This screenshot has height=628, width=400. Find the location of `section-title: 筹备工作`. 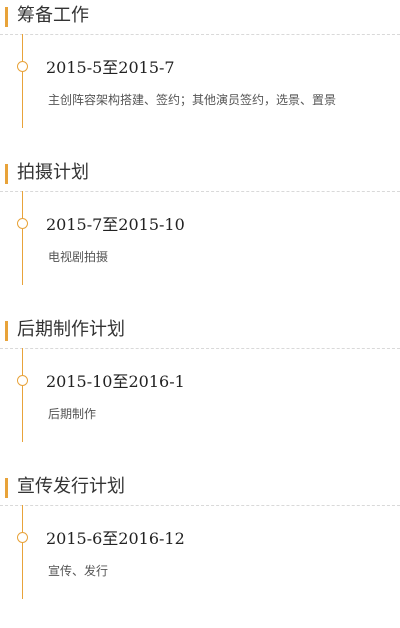

section-title: 筹备工作 is located at coordinates (53, 15).